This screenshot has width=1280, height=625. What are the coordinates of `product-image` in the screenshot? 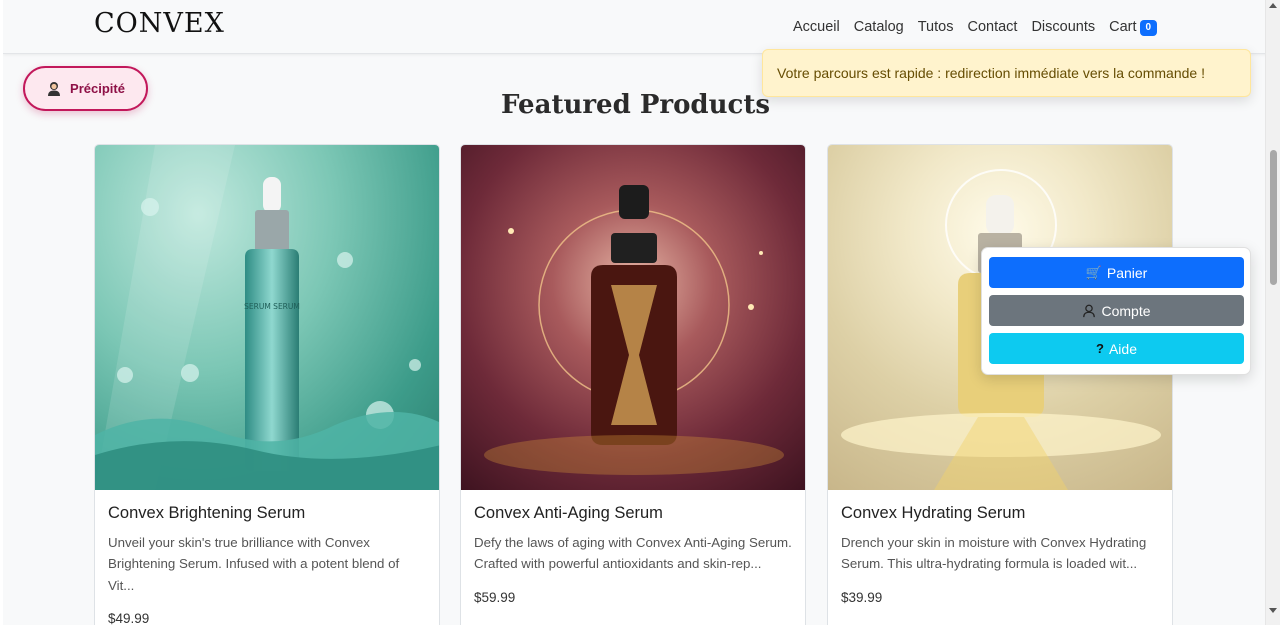 It's located at (633, 317).